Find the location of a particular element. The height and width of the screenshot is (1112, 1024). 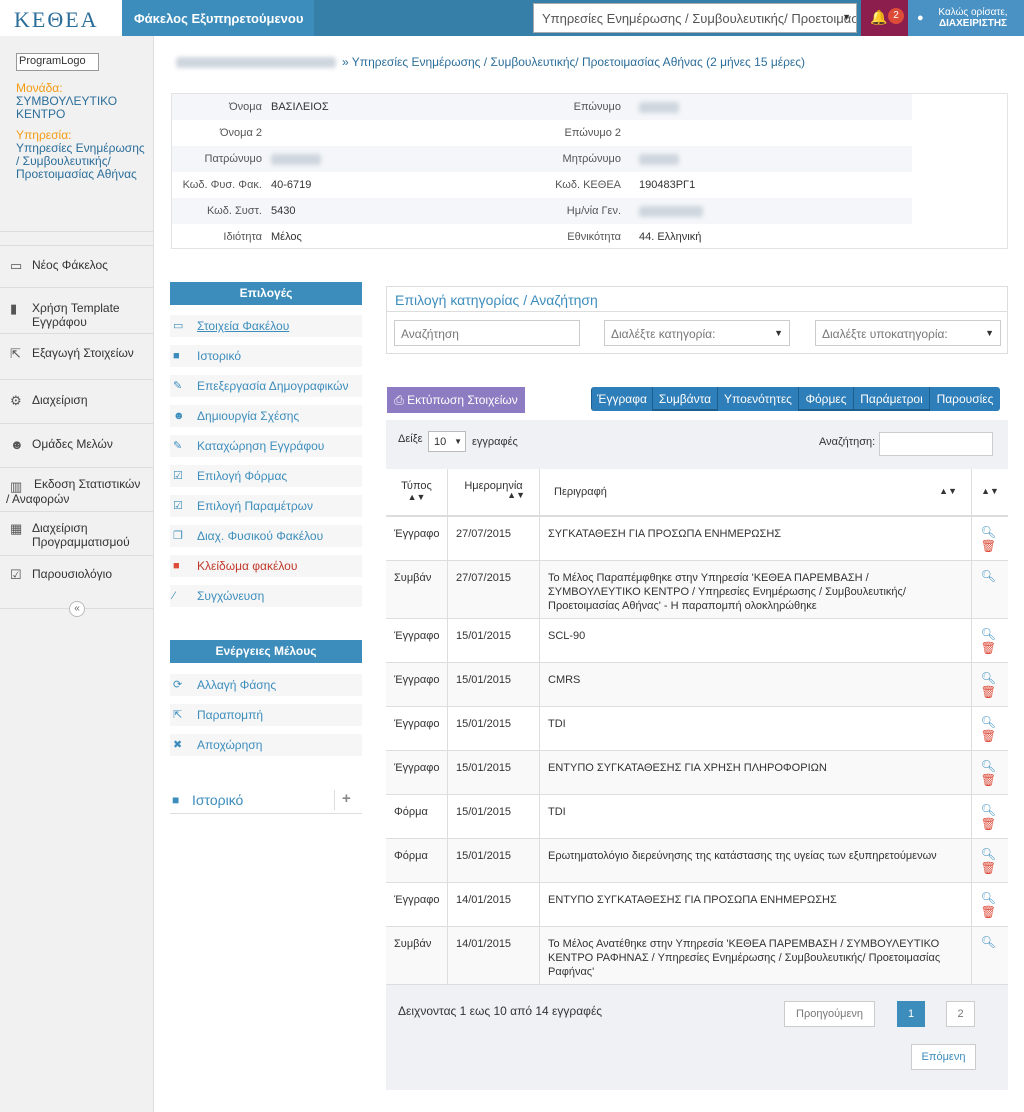

tab-parameters: Παράμετροι is located at coordinates (891, 399).